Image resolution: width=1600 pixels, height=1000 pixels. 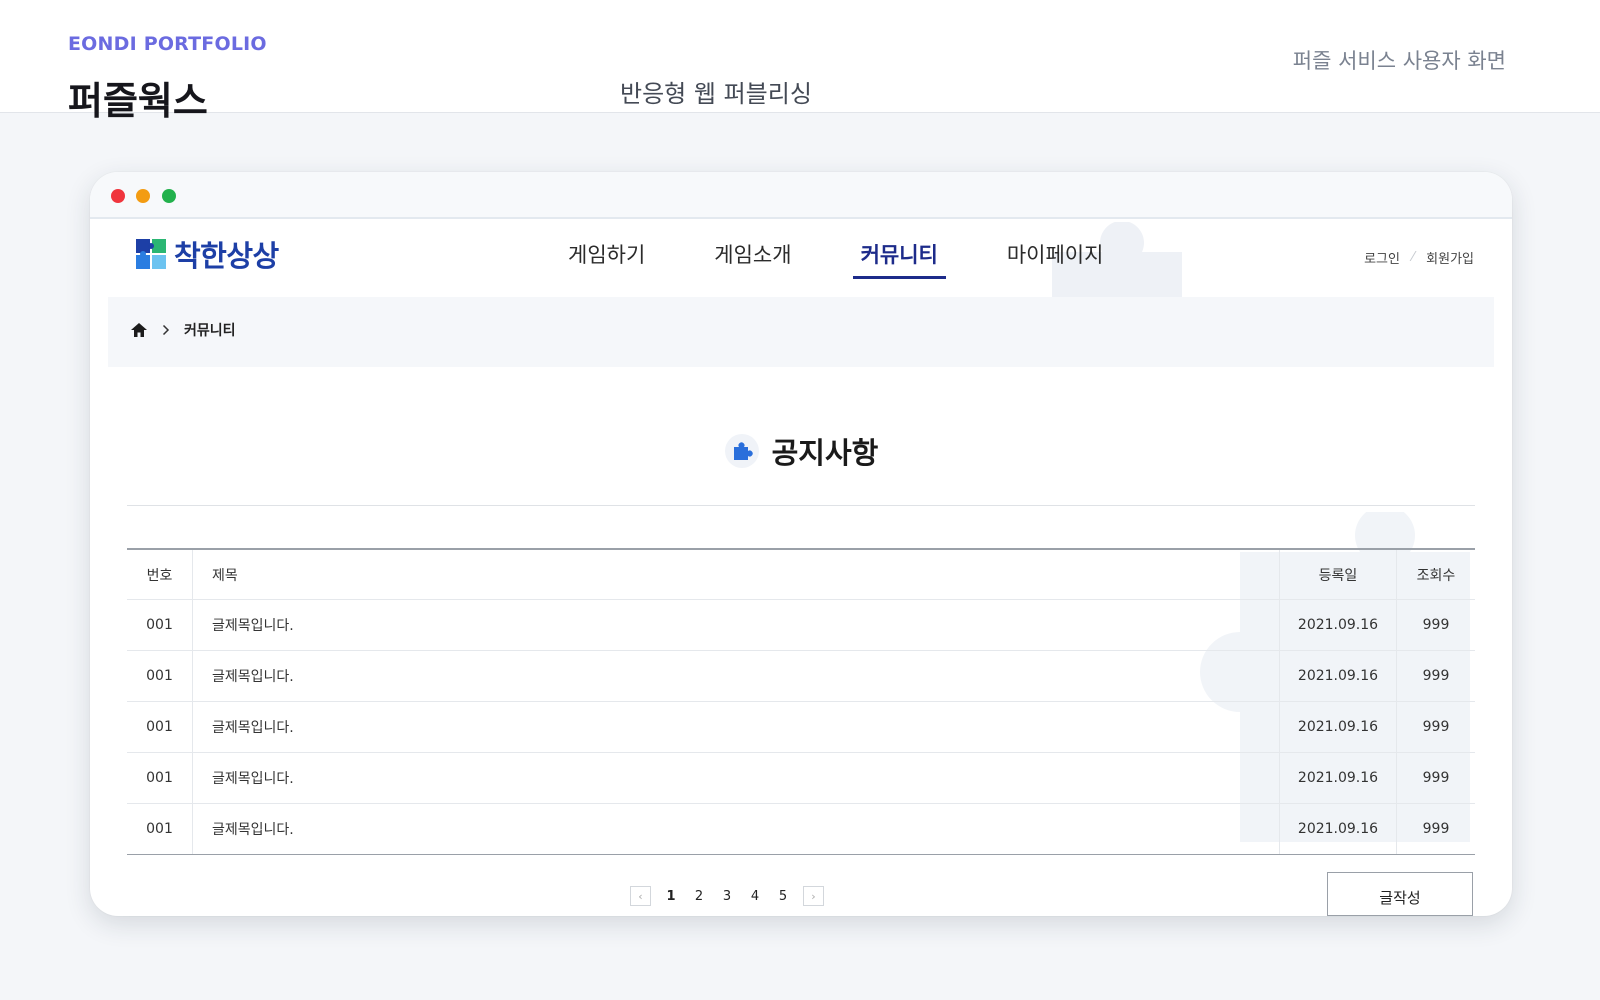 I want to click on minimize-window-dot, so click(x=143, y=196).